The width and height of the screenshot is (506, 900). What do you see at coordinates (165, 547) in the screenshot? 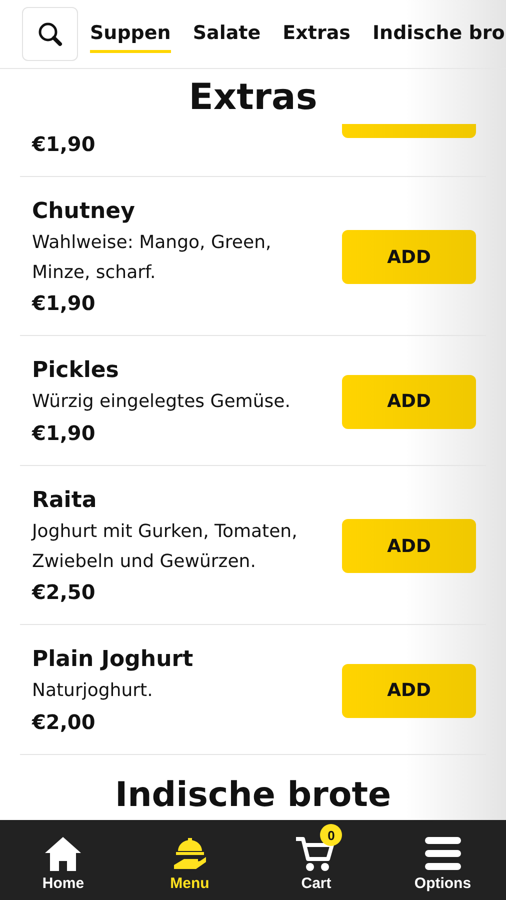
I see `item-description: Joghurt mit Gurken, Tomaten, Zwiebeln und Gewürzen.` at bounding box center [165, 547].